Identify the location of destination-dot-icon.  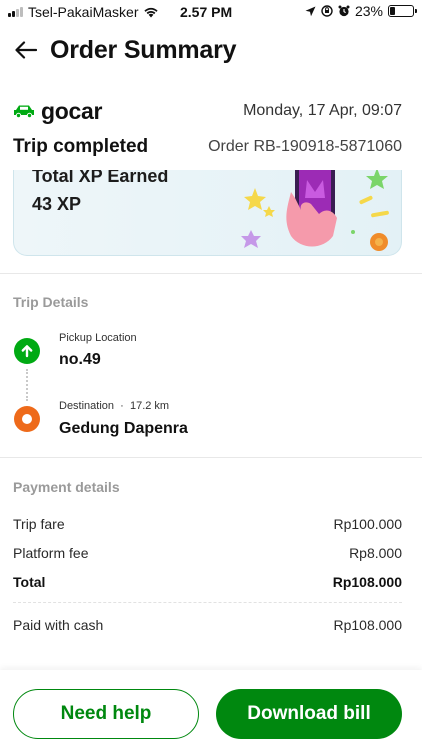
(27, 419).